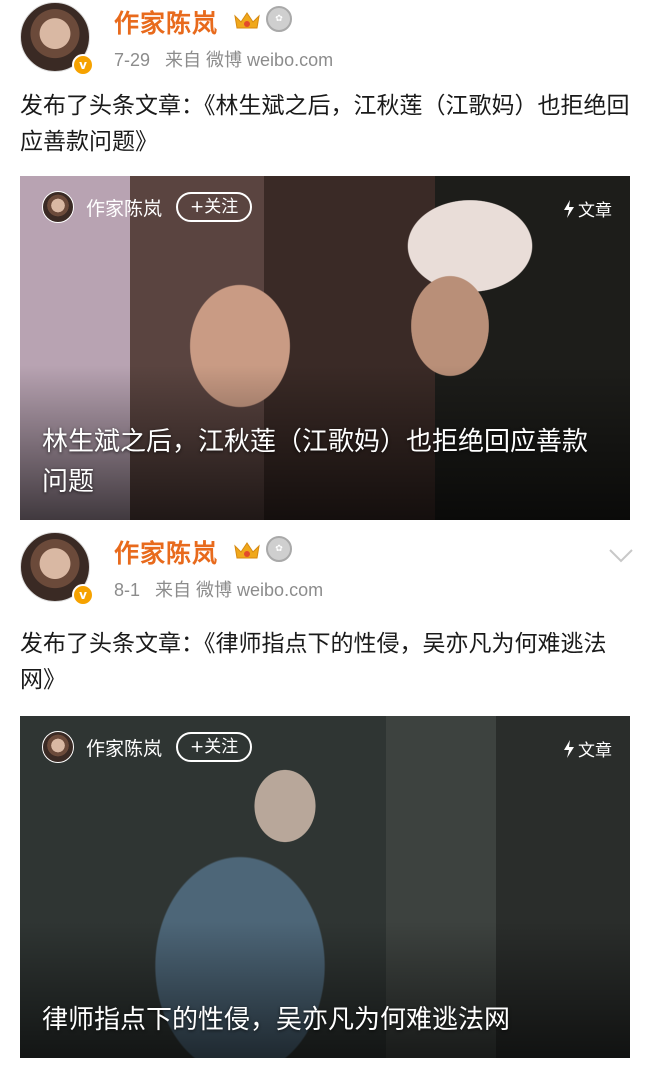 This screenshot has height=1076, width=650. Describe the element at coordinates (330, 570) in the screenshot. I see `post-header: v 作家陈岚 ✿ 8-1 来自 微博 weibo.com` at that location.